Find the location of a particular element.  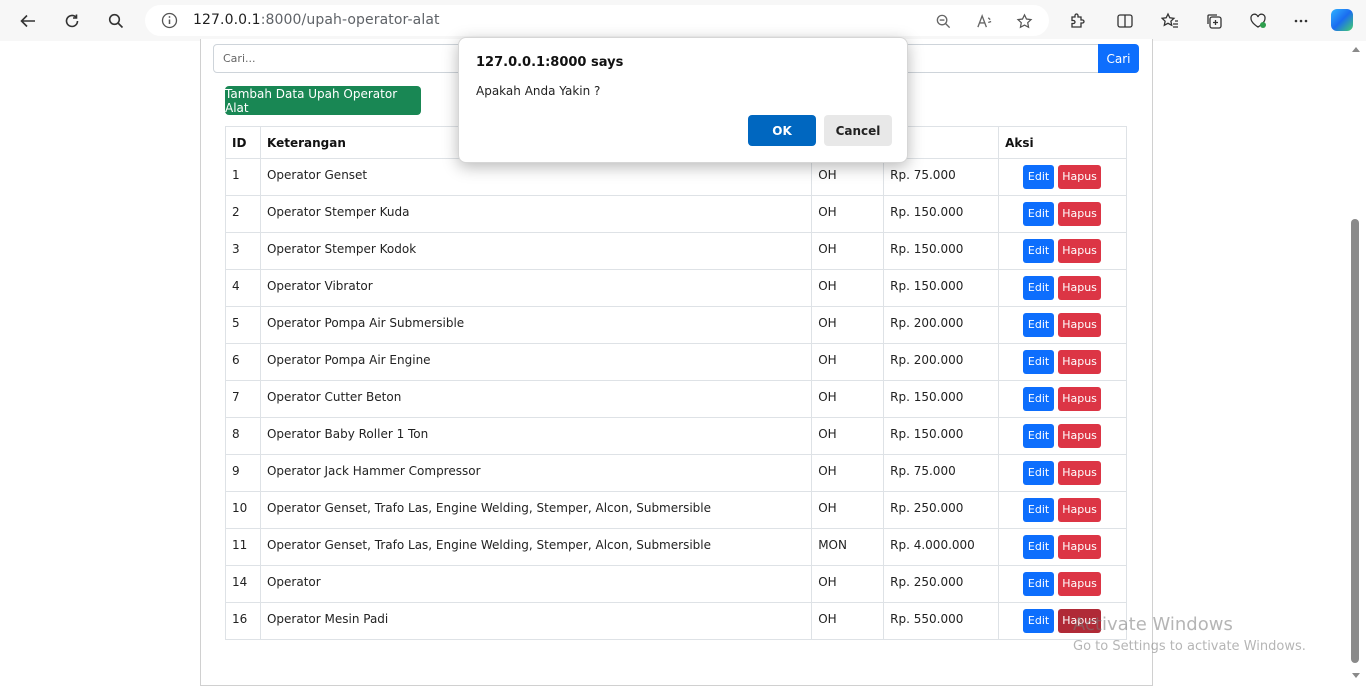

cell-id: 8 is located at coordinates (243, 436).